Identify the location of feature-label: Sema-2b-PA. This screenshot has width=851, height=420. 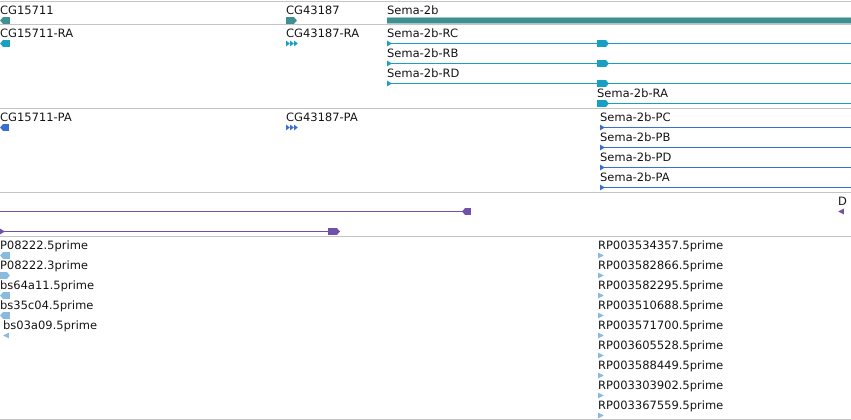
(635, 177).